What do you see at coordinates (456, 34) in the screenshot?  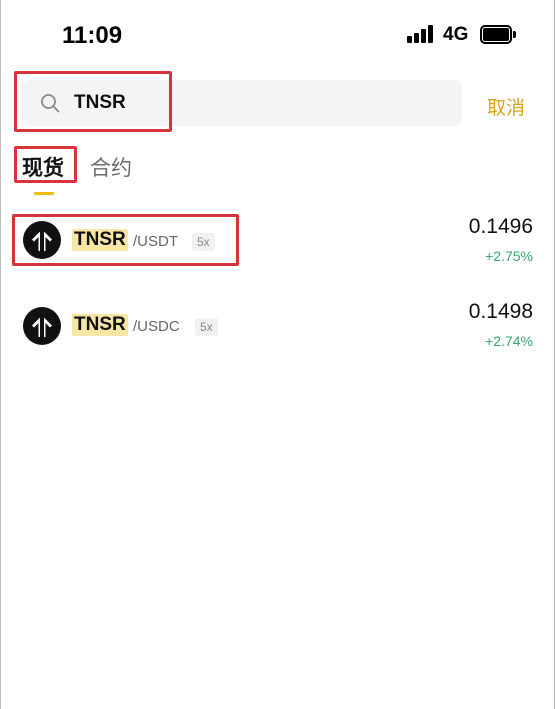 I see `network-type: 4G` at bounding box center [456, 34].